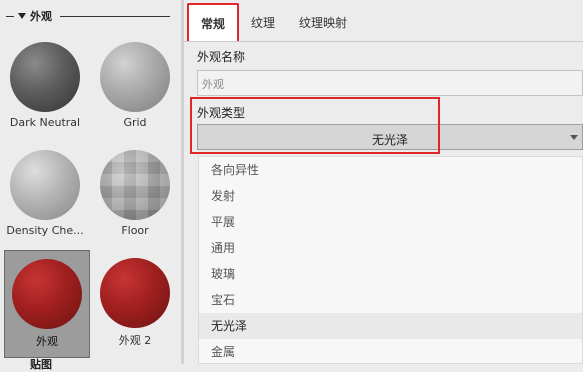 Image resolution: width=583 pixels, height=372 pixels. Describe the element at coordinates (315, 125) in the screenshot. I see `highlight-box-type` at that location.